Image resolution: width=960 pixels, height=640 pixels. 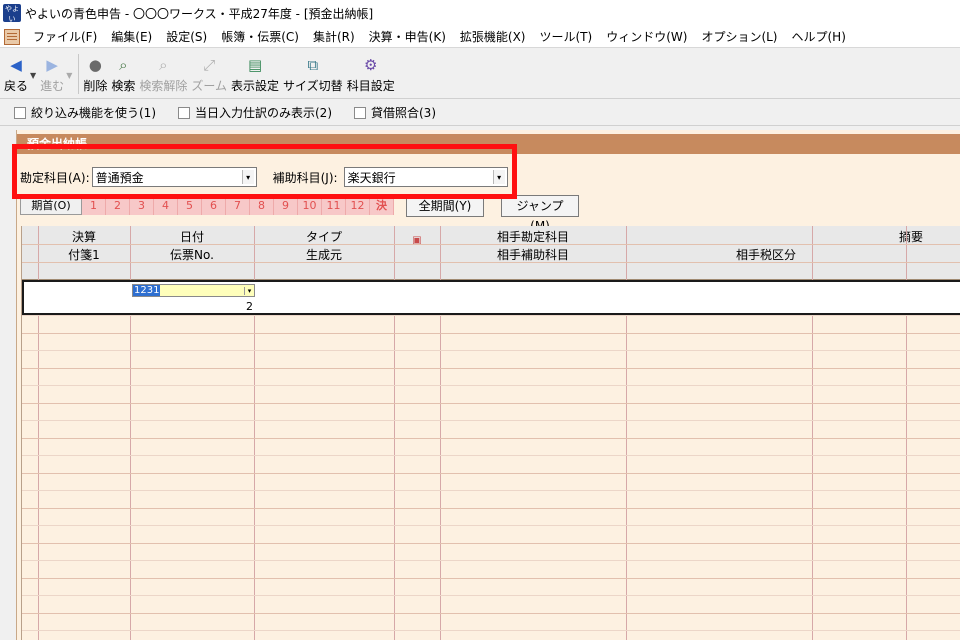 I want to click on month-tab: 11, so click(x=334, y=206).